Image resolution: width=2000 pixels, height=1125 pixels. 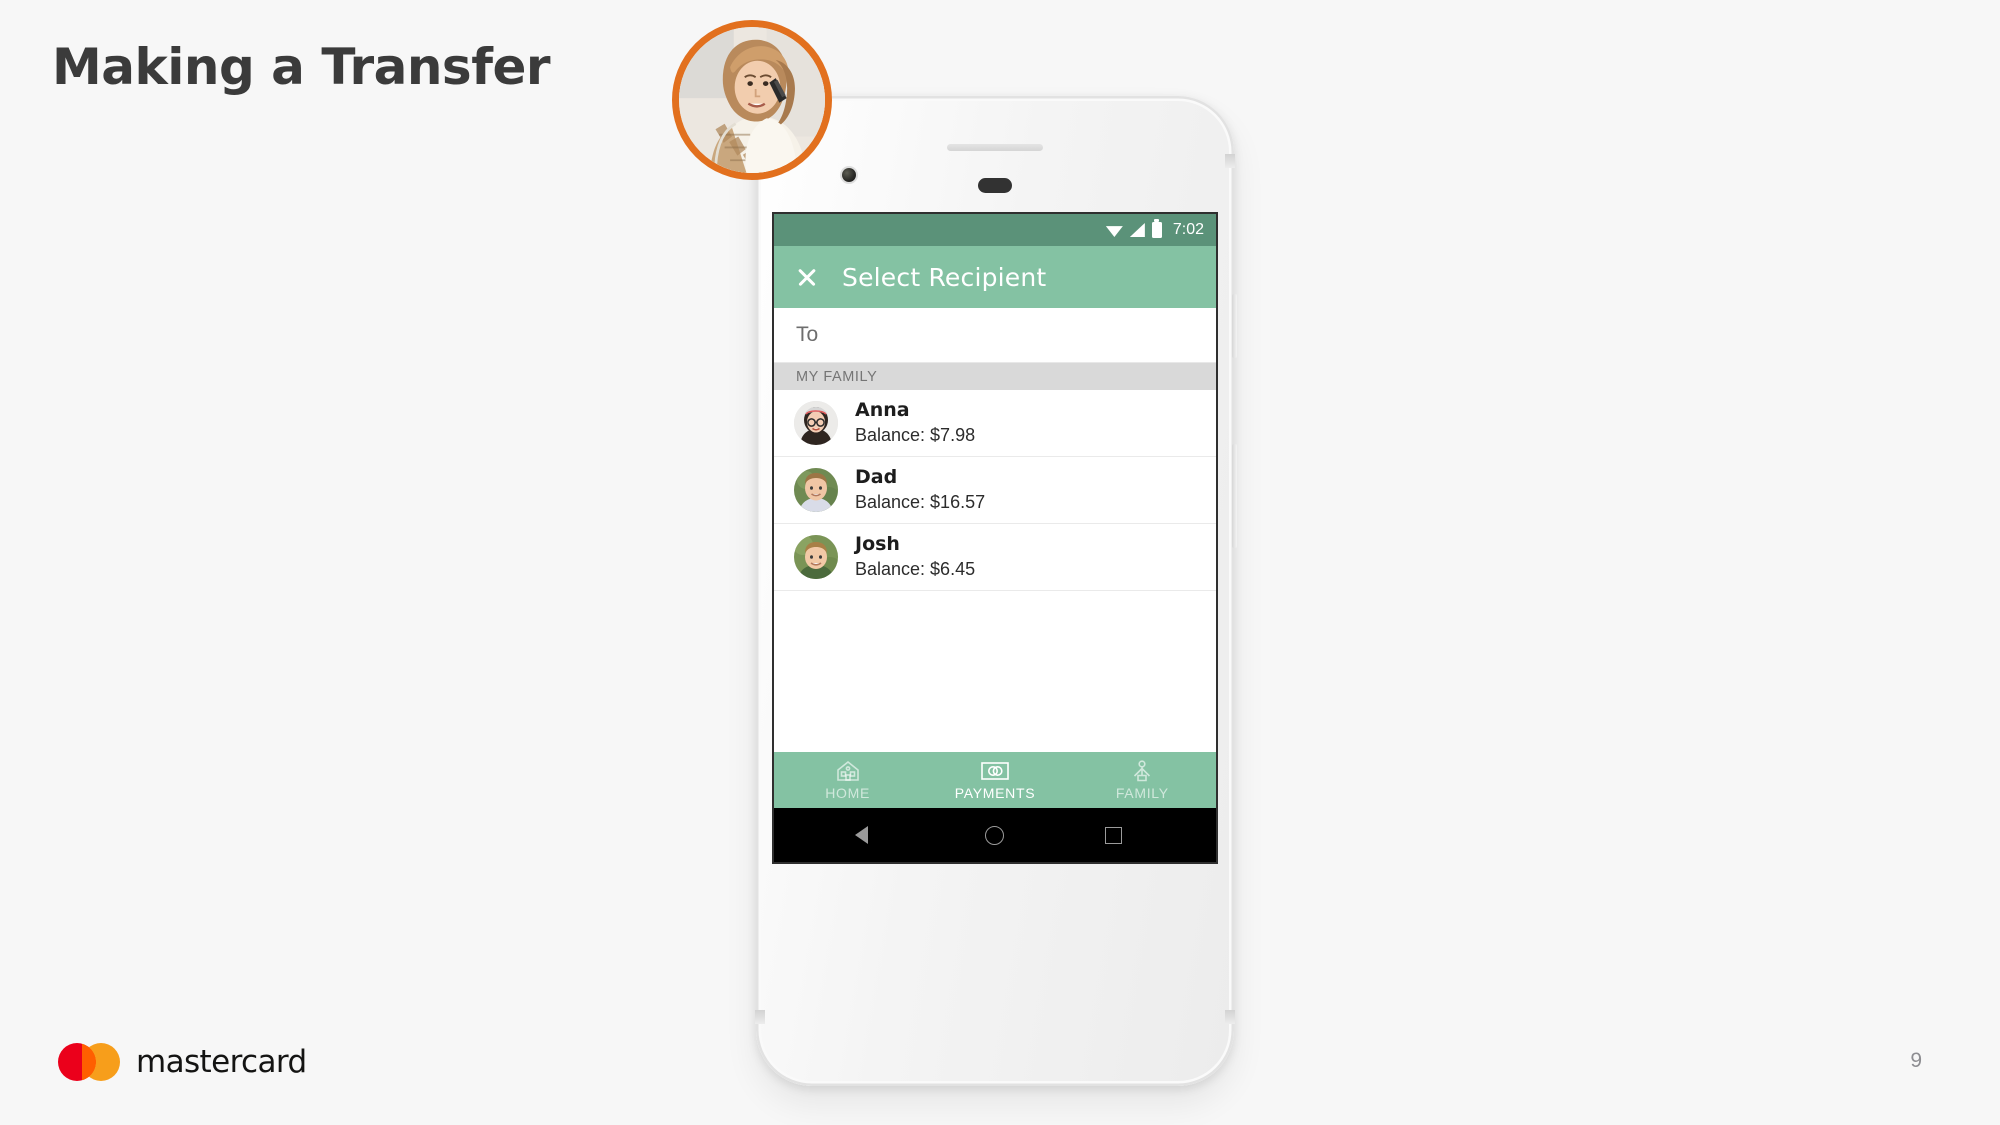 What do you see at coordinates (1113, 835) in the screenshot?
I see `recents-square-icon` at bounding box center [1113, 835].